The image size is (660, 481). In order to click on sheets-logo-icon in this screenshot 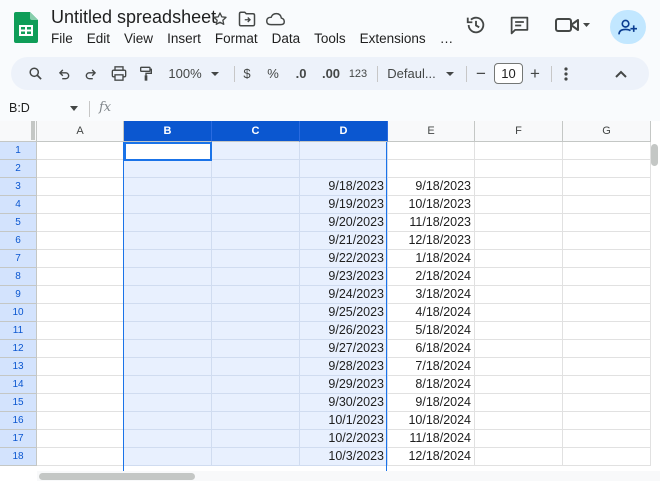, I will do `click(26, 27)`.